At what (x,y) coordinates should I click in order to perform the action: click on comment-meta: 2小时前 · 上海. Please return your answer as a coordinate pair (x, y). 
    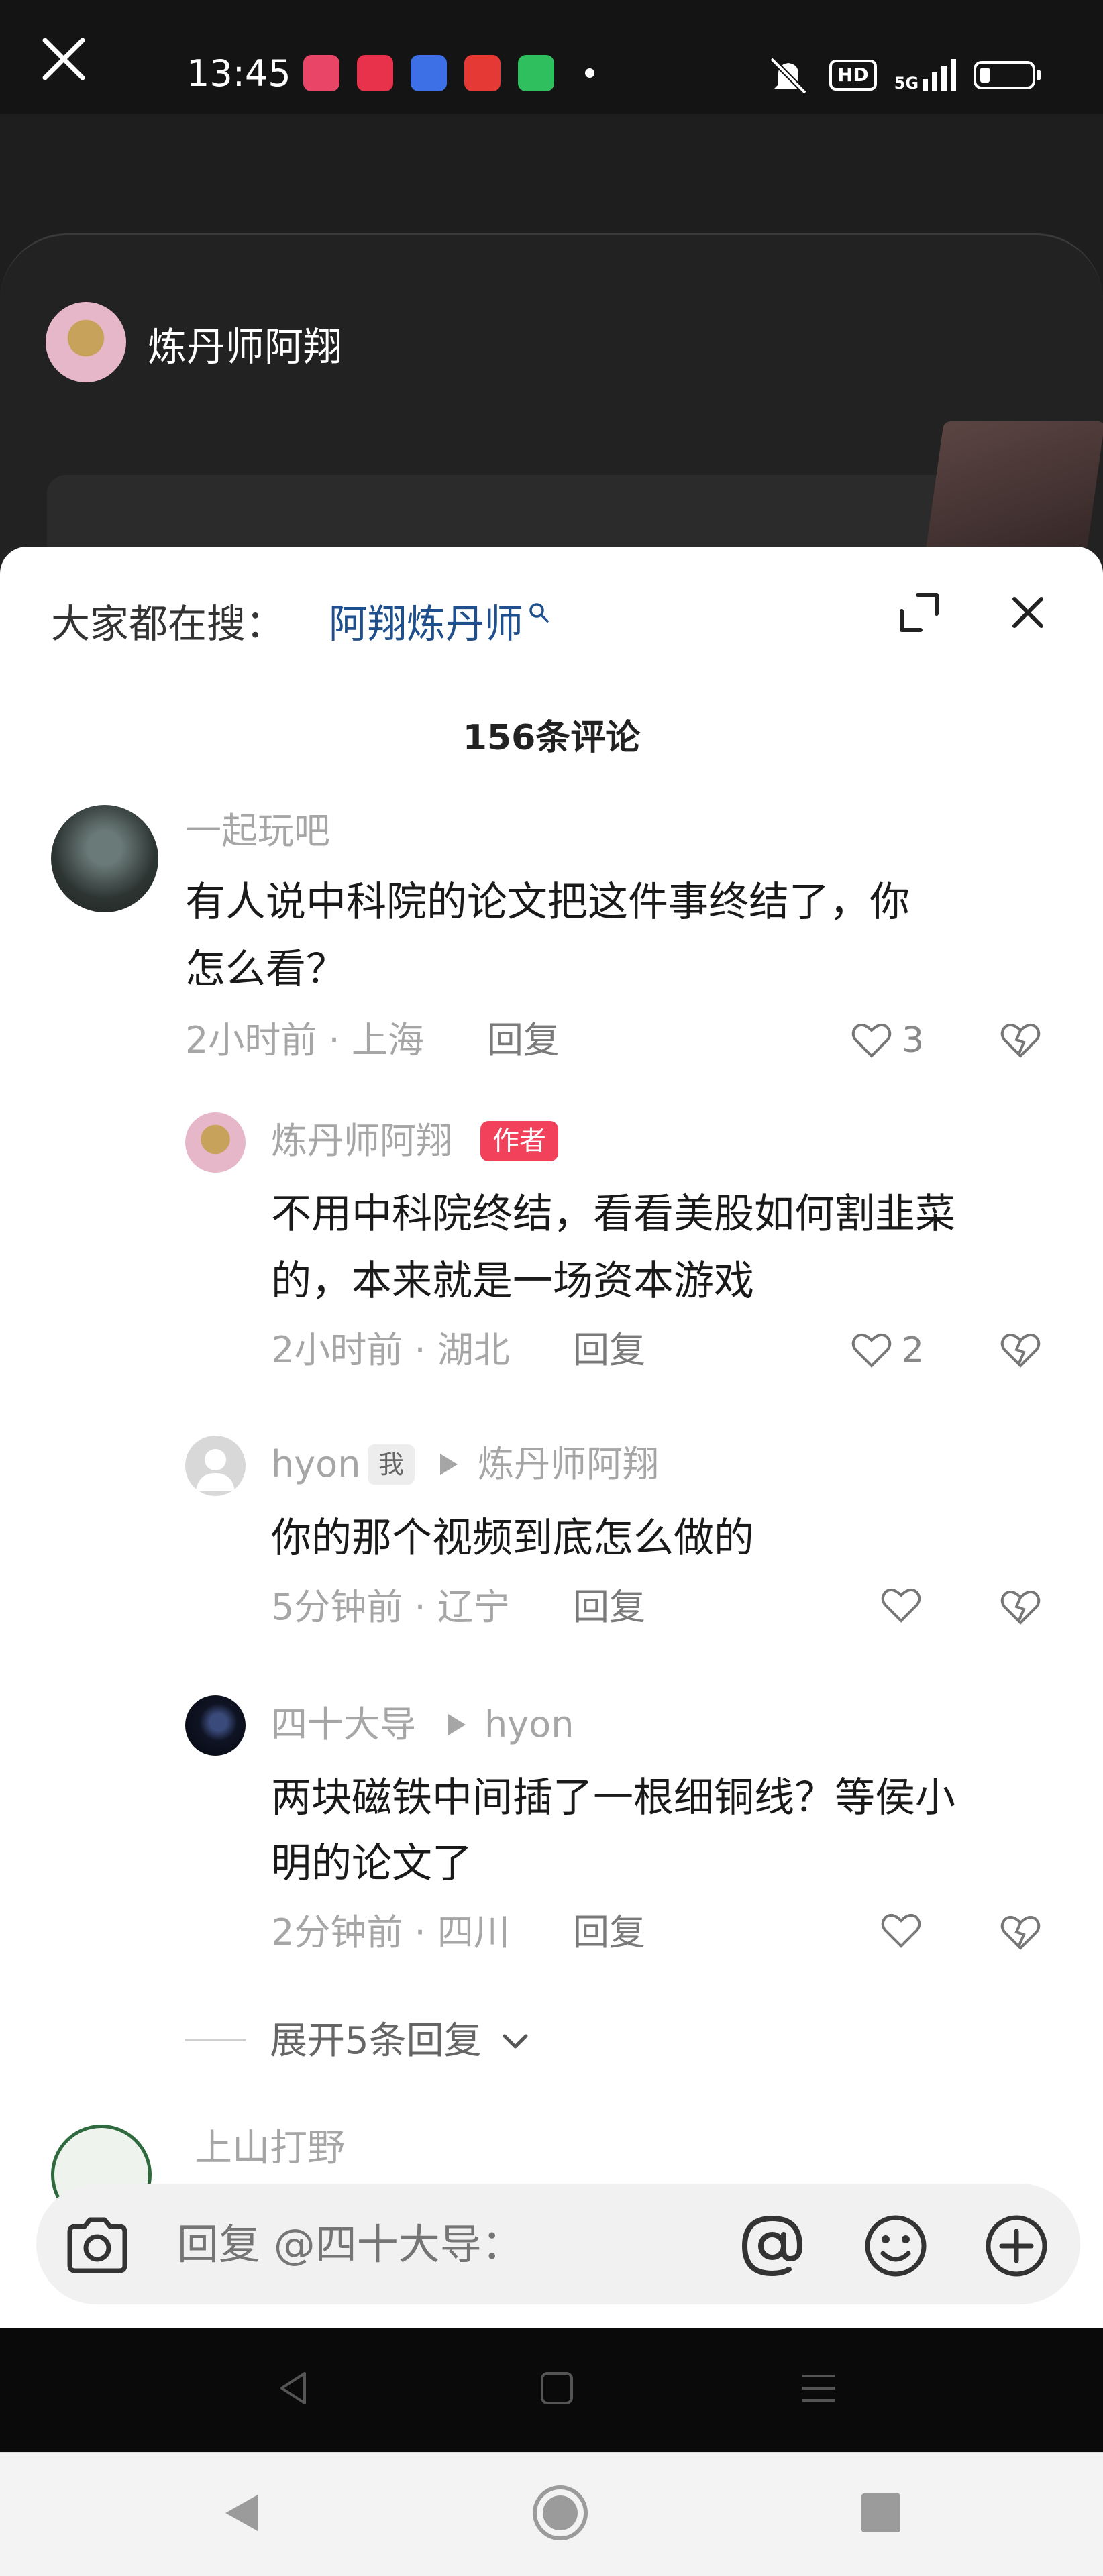
    Looking at the image, I should click on (304, 1040).